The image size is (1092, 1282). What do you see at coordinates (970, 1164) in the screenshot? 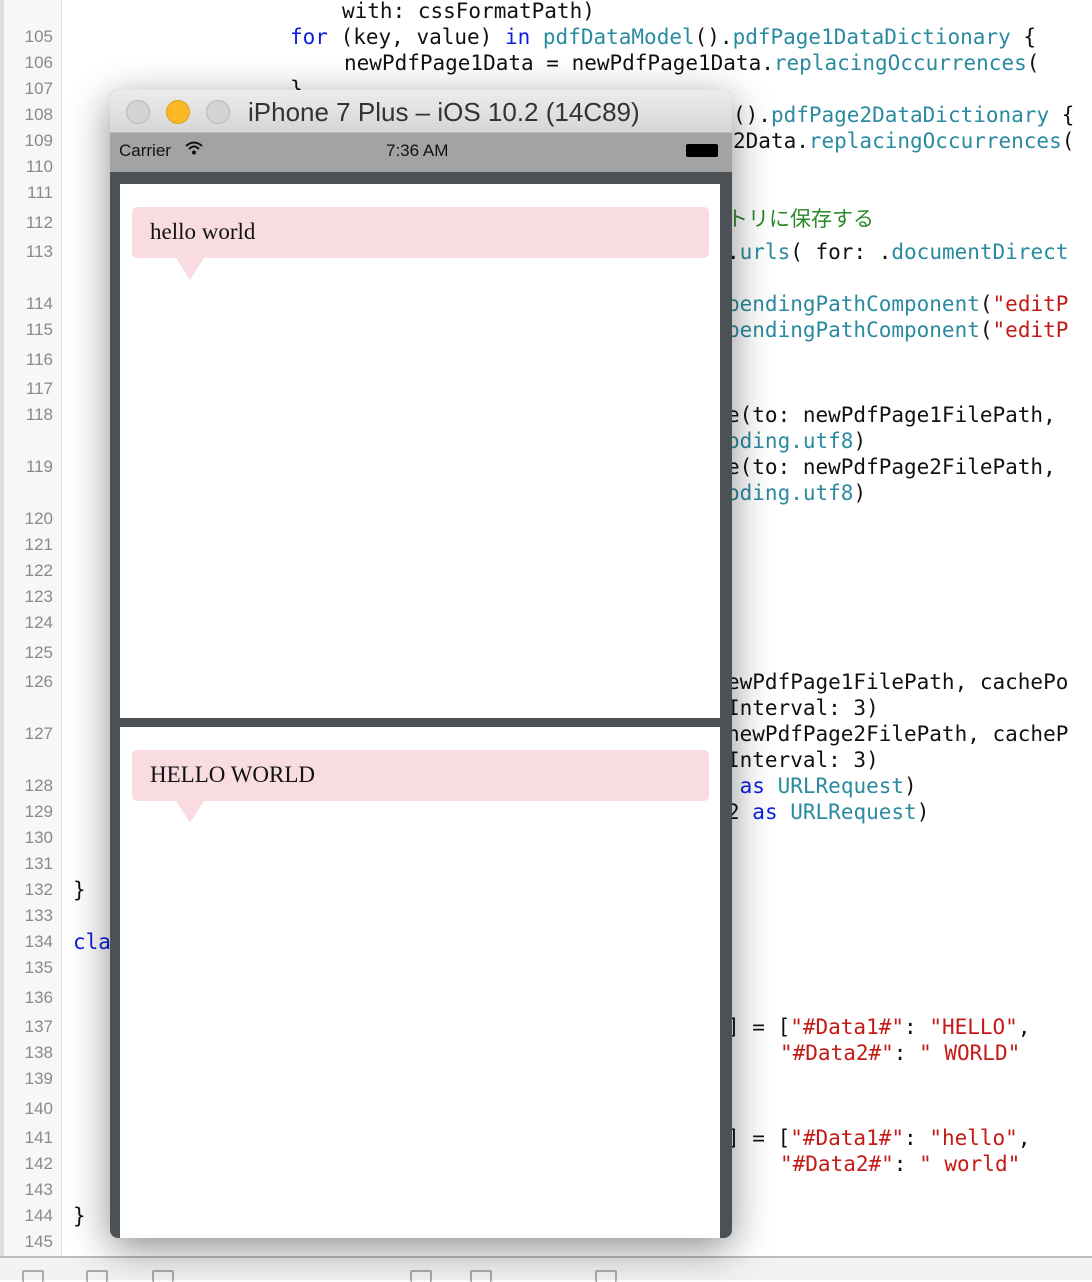
I see `code-token: " world"` at bounding box center [970, 1164].